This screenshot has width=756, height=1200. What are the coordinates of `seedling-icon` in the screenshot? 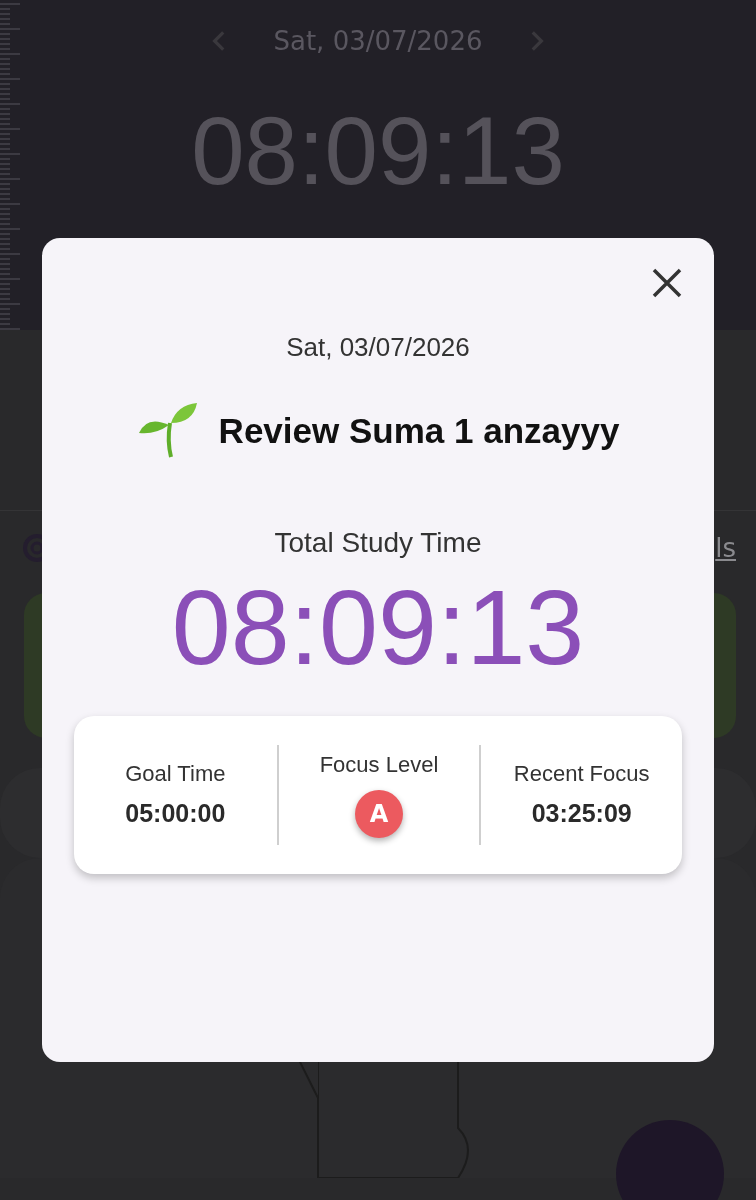 It's located at (167, 431).